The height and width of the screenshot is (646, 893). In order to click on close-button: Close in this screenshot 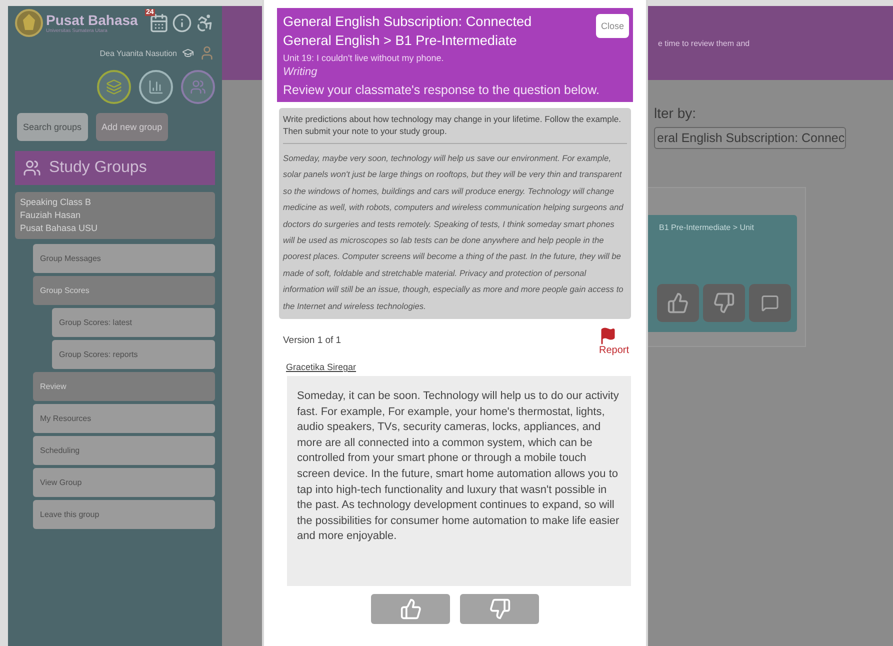, I will do `click(612, 26)`.